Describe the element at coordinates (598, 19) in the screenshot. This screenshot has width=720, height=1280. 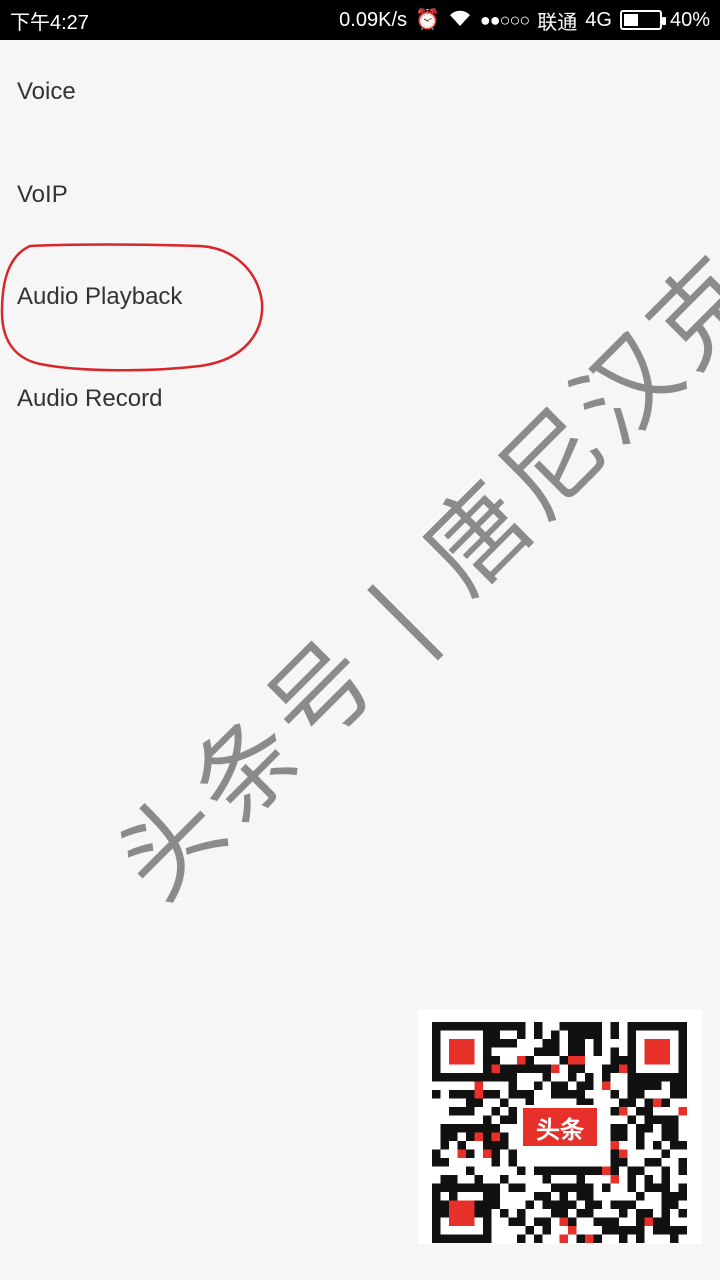
I see `network-type: 4G` at that location.